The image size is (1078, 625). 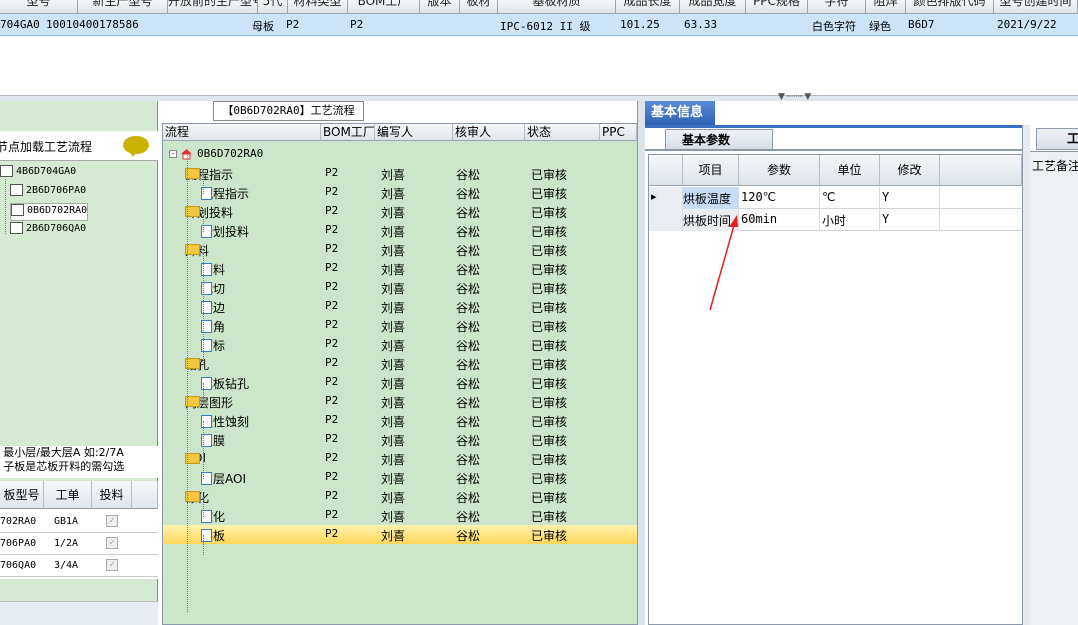 What do you see at coordinates (1054, 388) in the screenshot?
I see `remarks-area` at bounding box center [1054, 388].